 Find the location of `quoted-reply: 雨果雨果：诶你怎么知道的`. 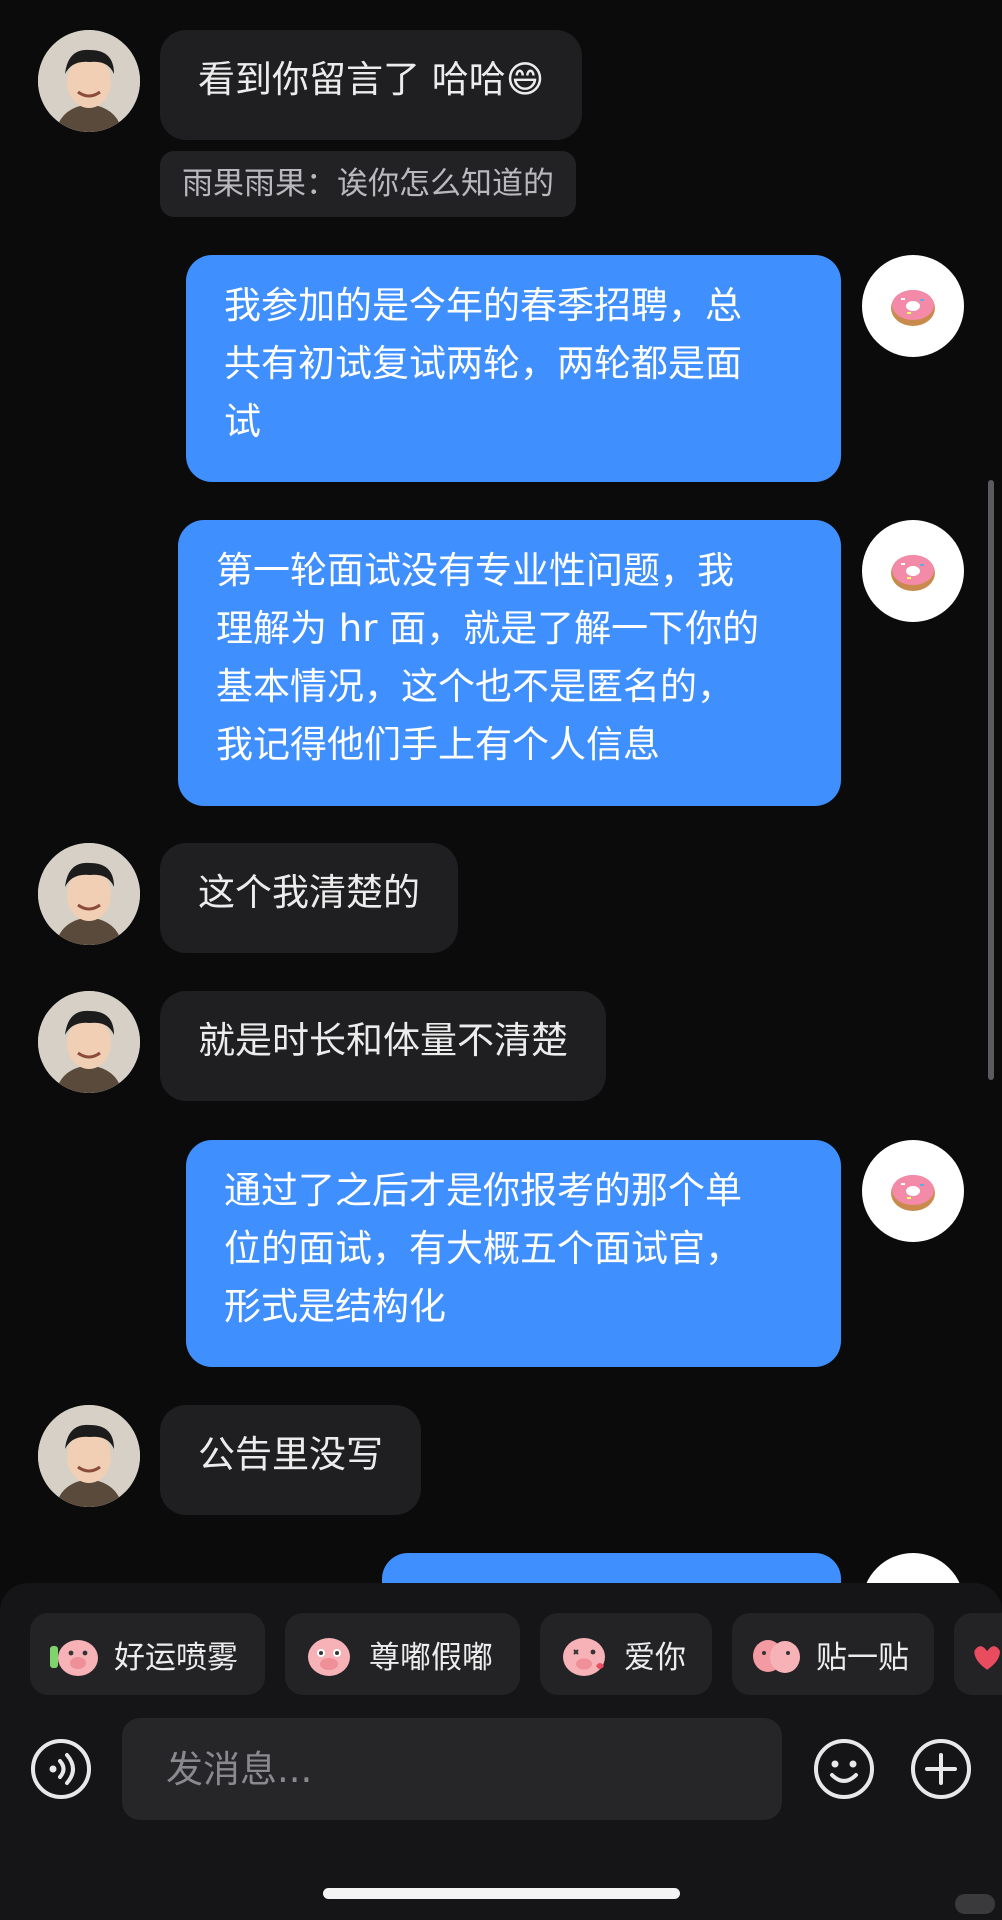

quoted-reply: 雨果雨果：诶你怎么知道的 is located at coordinates (368, 184).